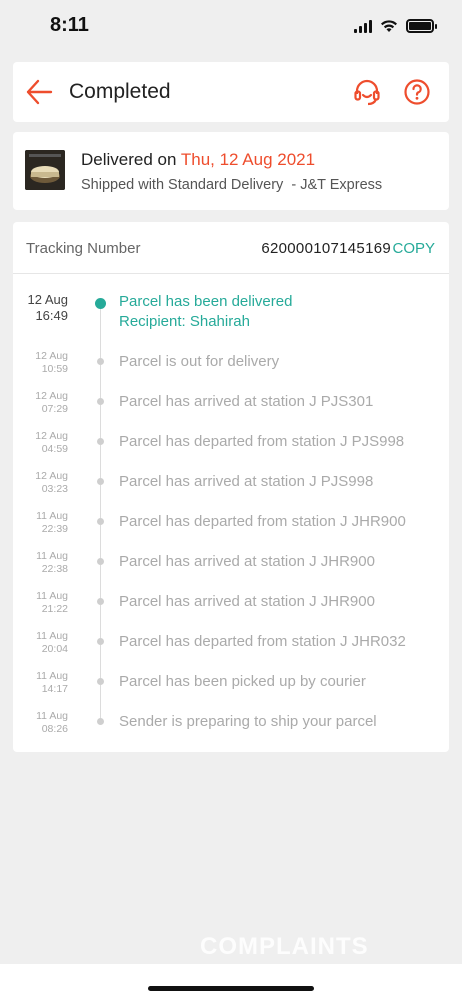 Image resolution: width=462 pixels, height=1000 pixels. Describe the element at coordinates (231, 248) in the screenshot. I see `tracking-header: Tracking Number 620000107145169 COPY` at that location.